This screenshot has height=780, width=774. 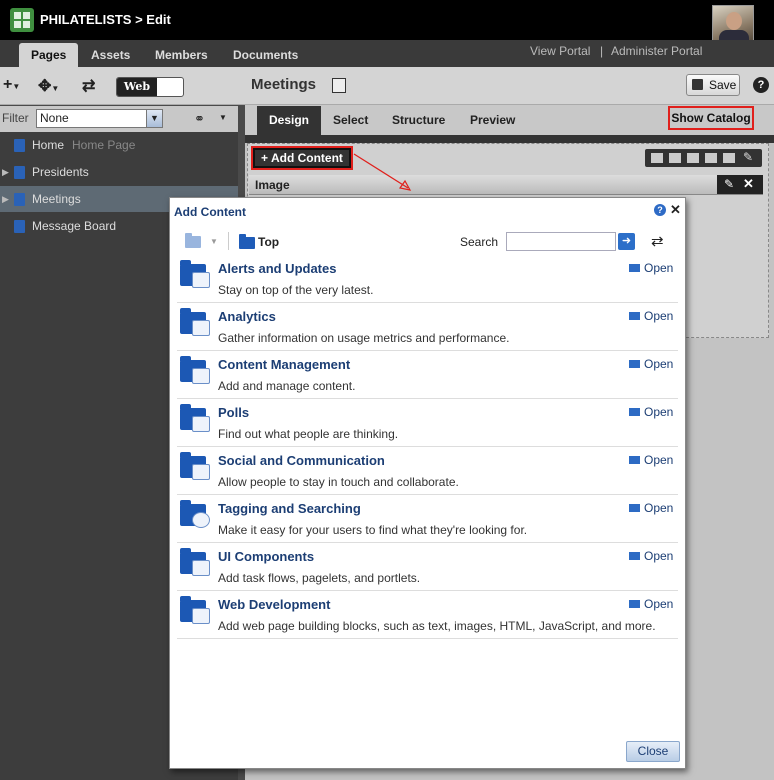 What do you see at coordinates (656, 51) in the screenshot?
I see `administer-portal-link: Administer Portal` at bounding box center [656, 51].